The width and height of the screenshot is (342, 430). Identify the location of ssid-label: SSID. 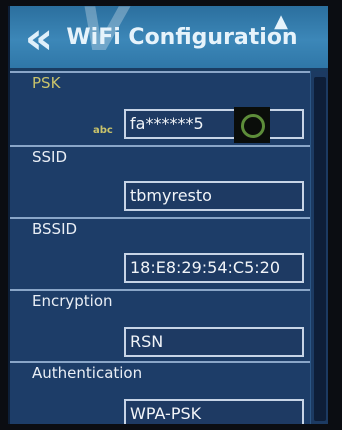
(50, 157).